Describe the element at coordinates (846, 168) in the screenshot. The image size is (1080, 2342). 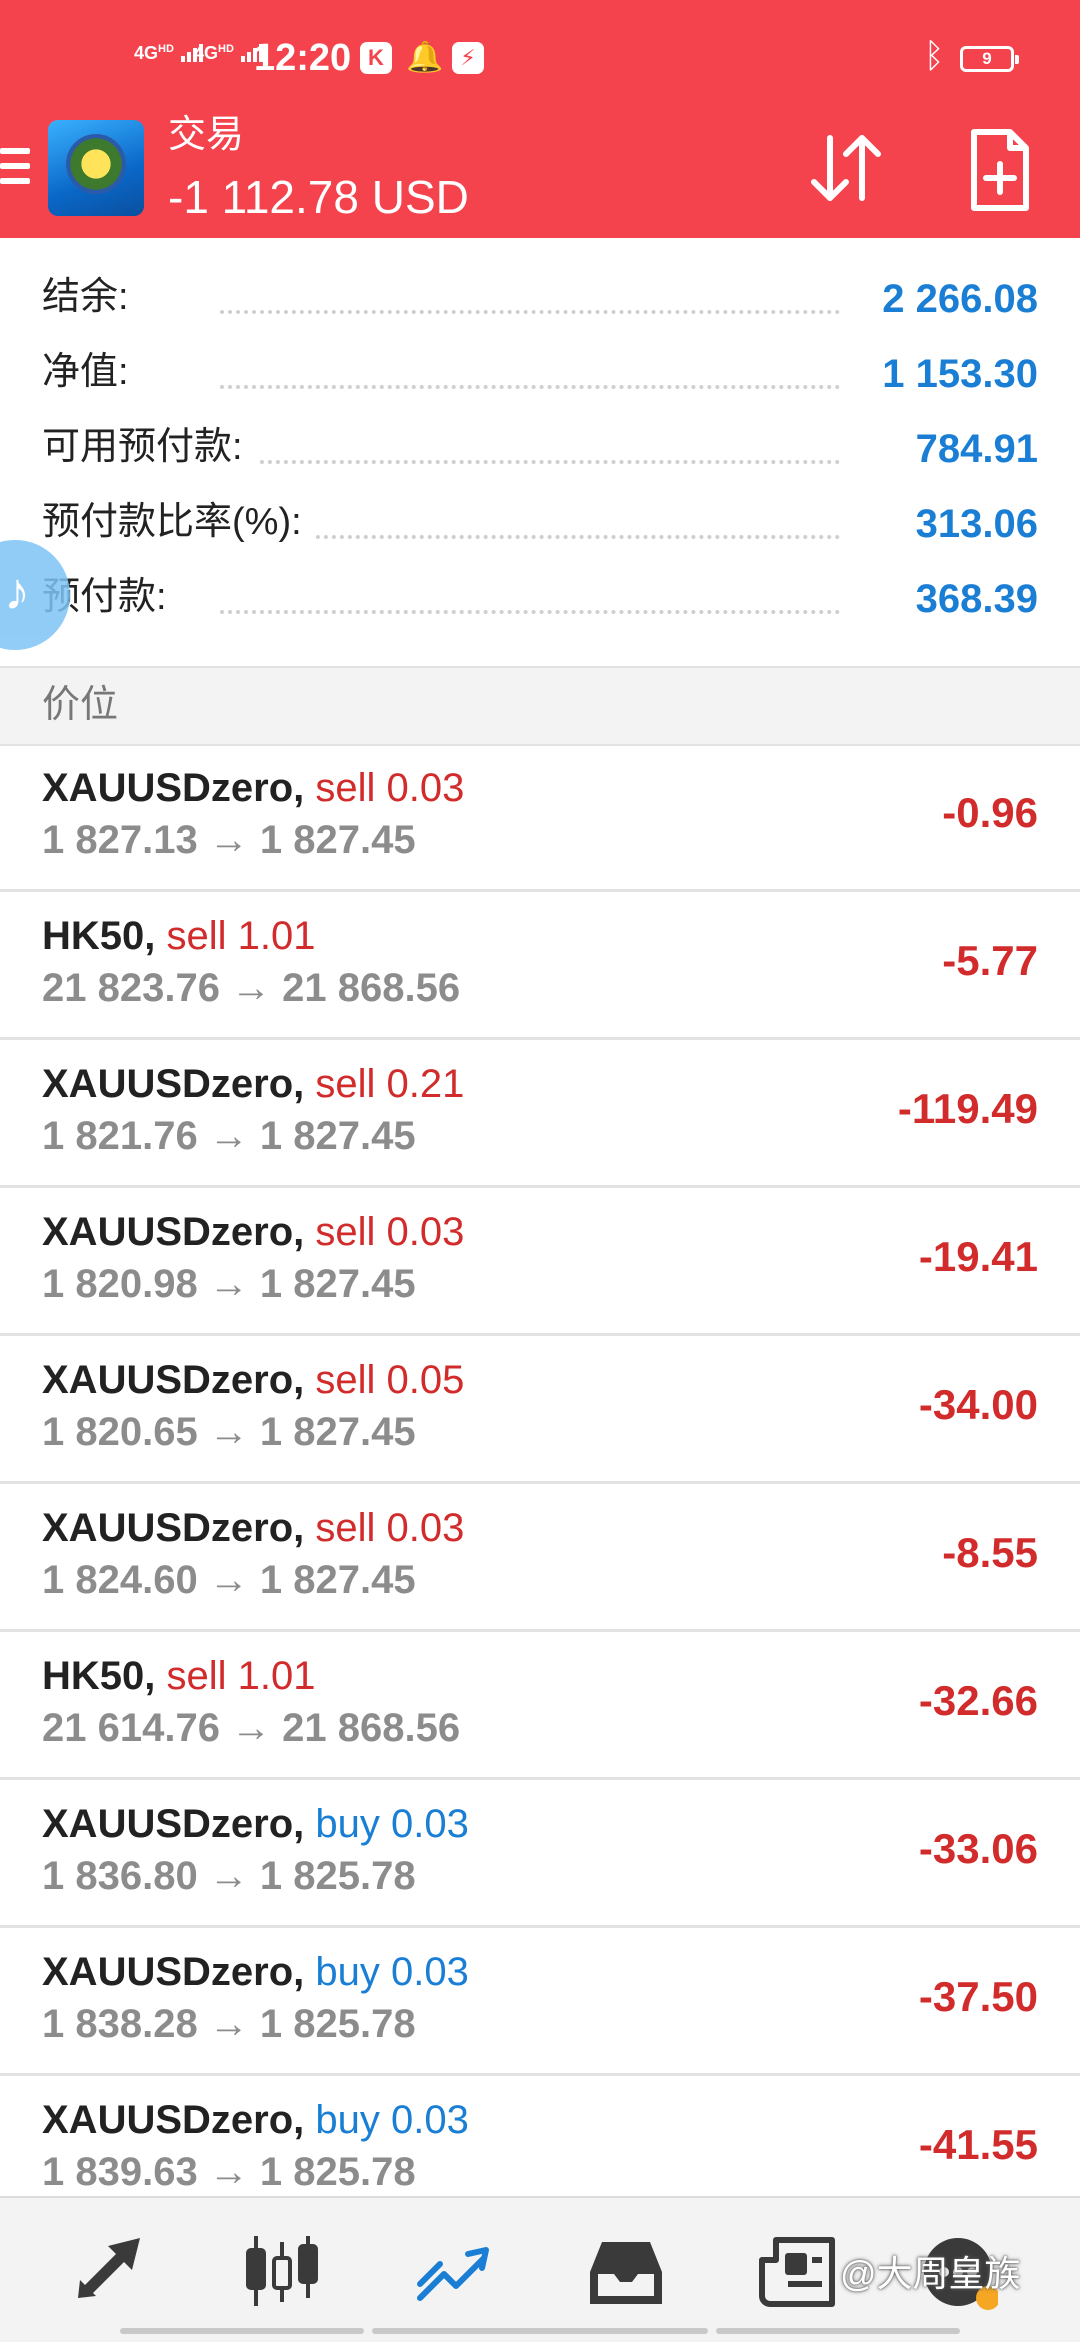
I see `sort-arrows-icon` at that location.